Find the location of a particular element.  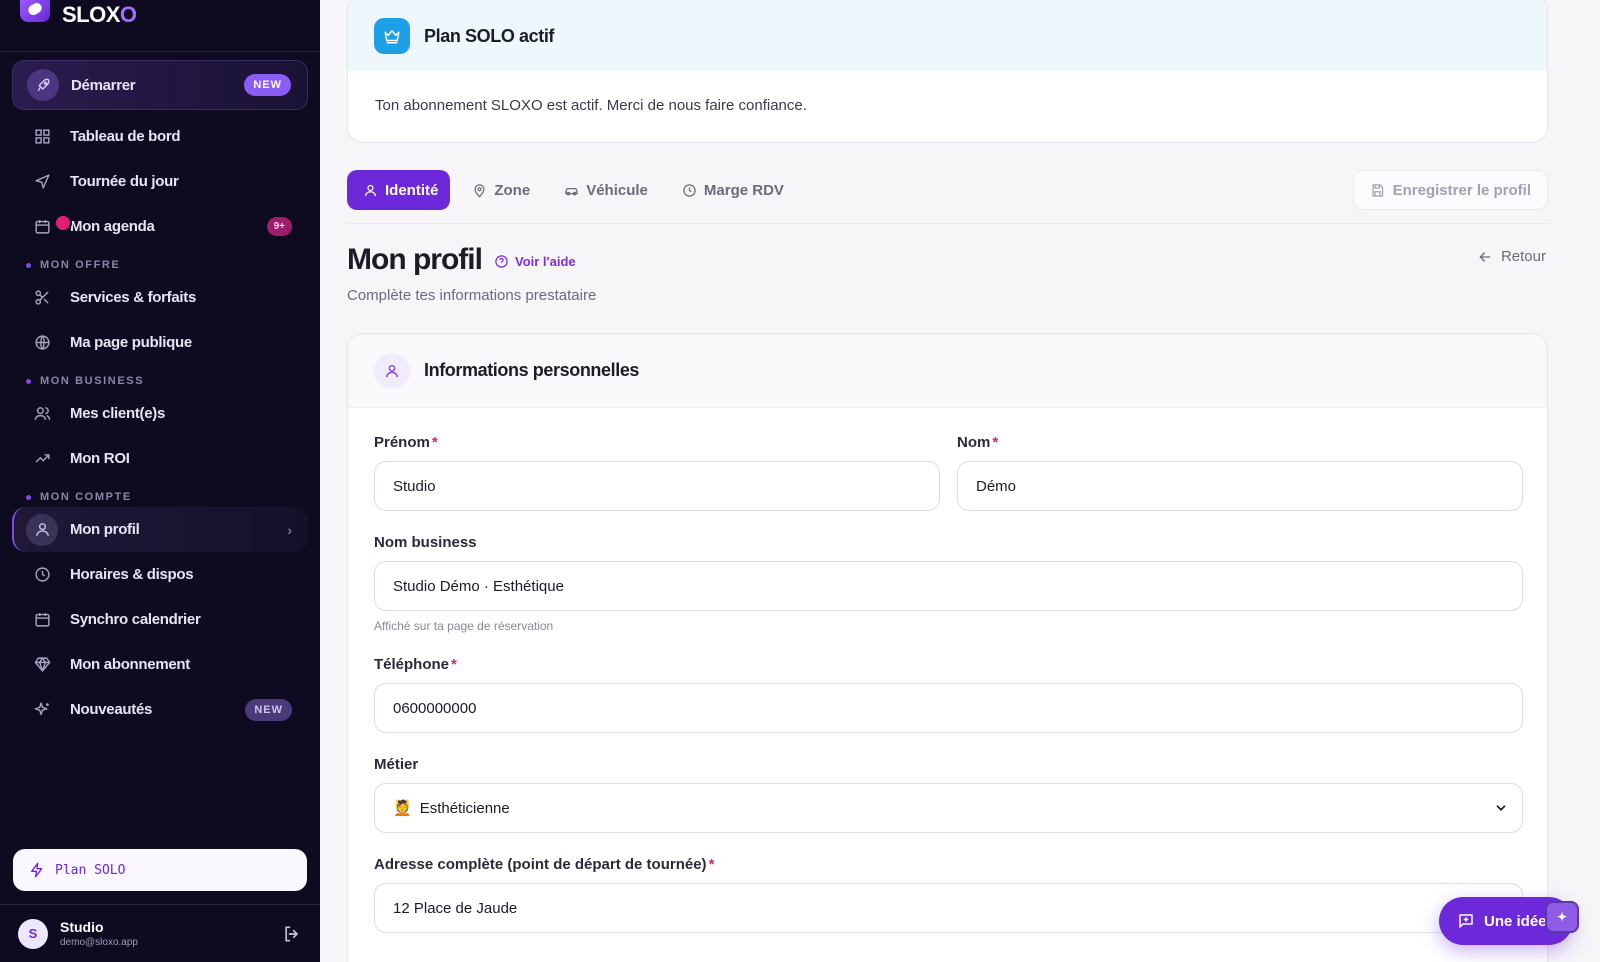

users-icon is located at coordinates (42, 414).